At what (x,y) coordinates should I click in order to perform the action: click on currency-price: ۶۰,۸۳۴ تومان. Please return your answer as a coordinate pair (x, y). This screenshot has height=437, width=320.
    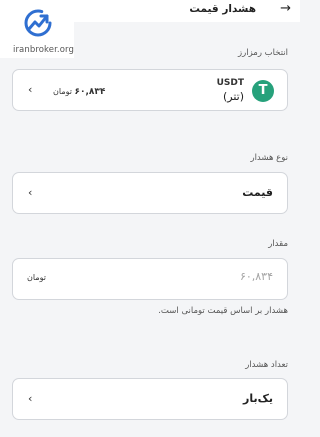
    Looking at the image, I should click on (79, 92).